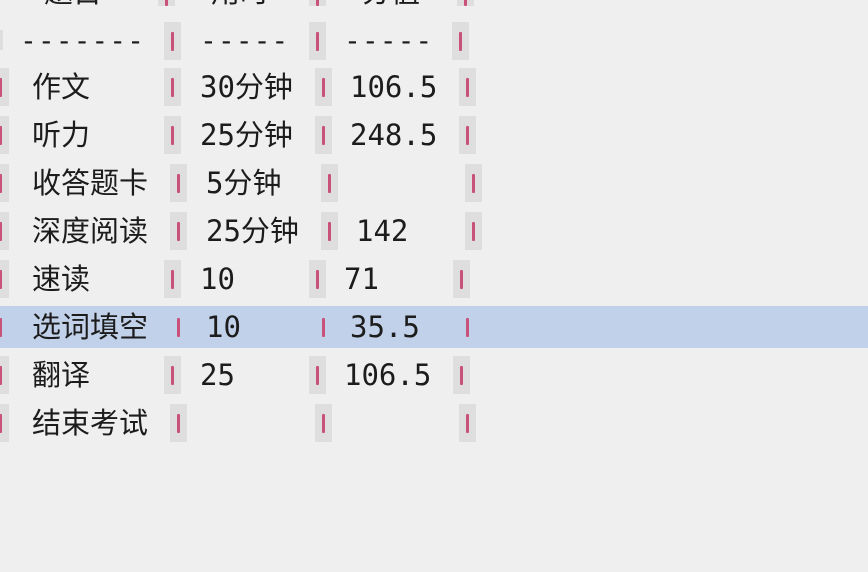  Describe the element at coordinates (434, 279) in the screenshot. I see `table-row: 速读 10 71` at that location.